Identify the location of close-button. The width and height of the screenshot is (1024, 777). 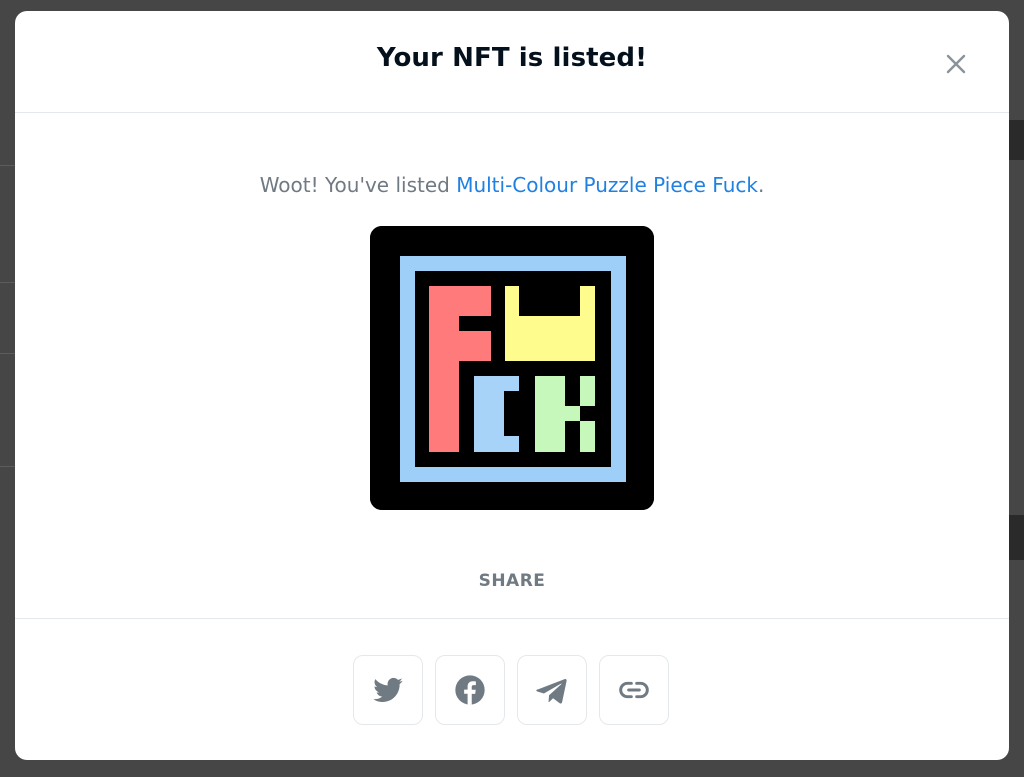
(956, 64).